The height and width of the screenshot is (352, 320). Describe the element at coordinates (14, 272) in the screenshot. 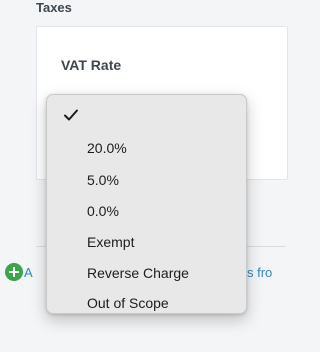

I see `add-icon` at that location.